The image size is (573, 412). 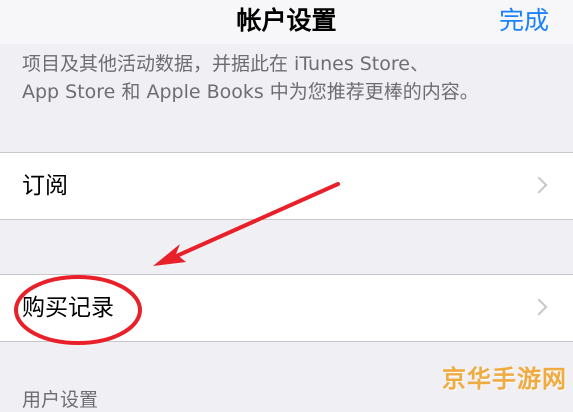 I want to click on purchase-history-label: 购买记录, so click(x=68, y=308).